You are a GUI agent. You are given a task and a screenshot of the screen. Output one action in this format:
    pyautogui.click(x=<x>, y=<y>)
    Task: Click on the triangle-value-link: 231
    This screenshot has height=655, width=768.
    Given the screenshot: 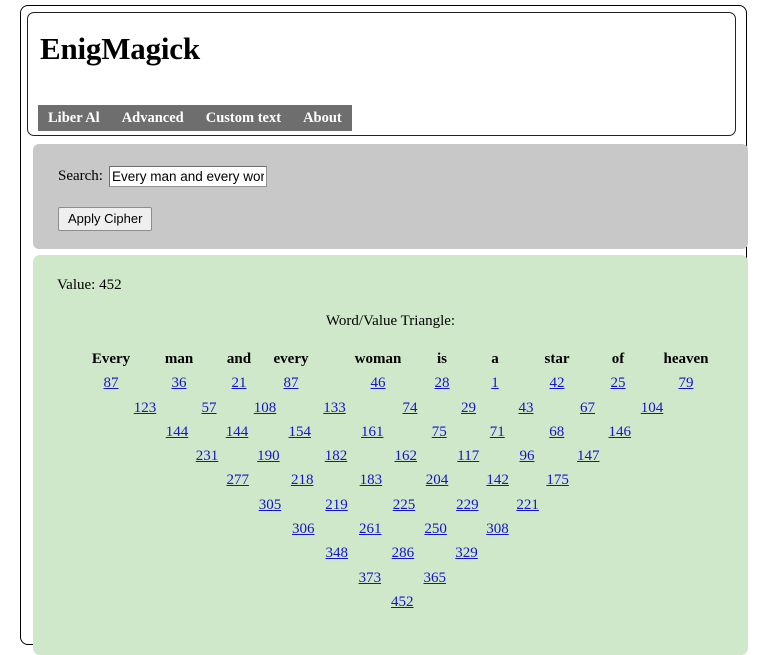 What is the action you would take?
    pyautogui.click(x=207, y=456)
    